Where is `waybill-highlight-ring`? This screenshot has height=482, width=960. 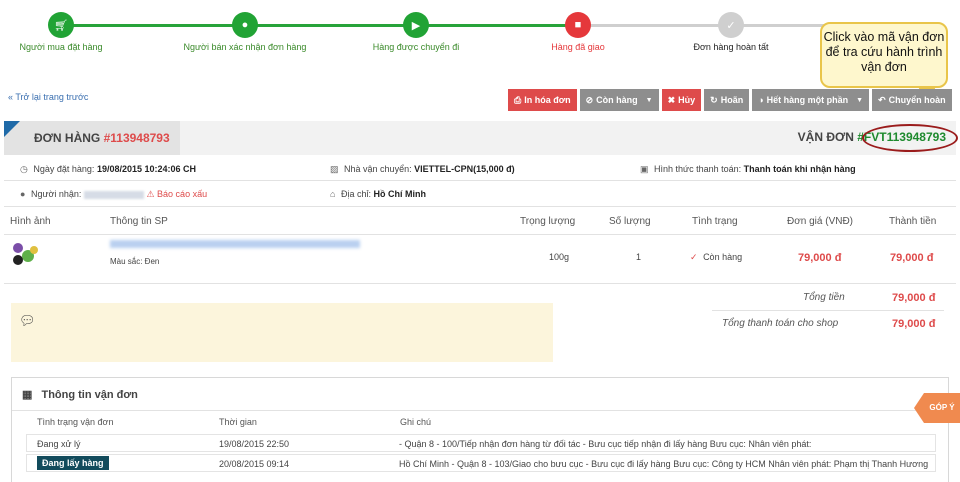 waybill-highlight-ring is located at coordinates (910, 138).